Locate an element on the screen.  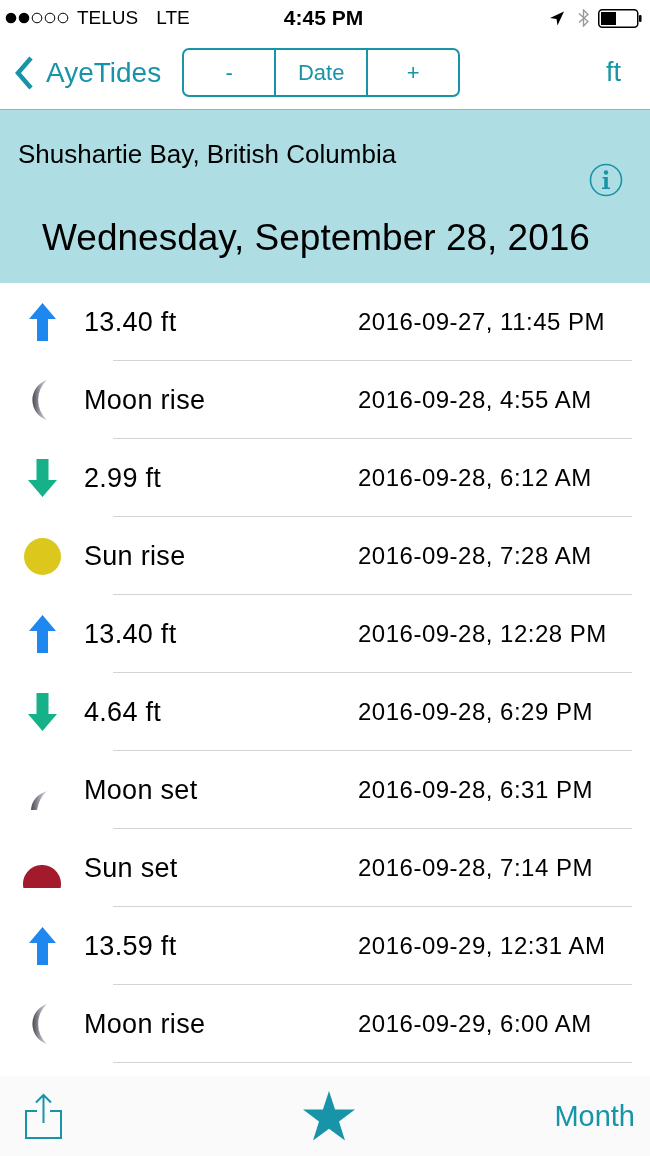
event-time: 2016-09-28, 7:28 AM is located at coordinates (475, 556).